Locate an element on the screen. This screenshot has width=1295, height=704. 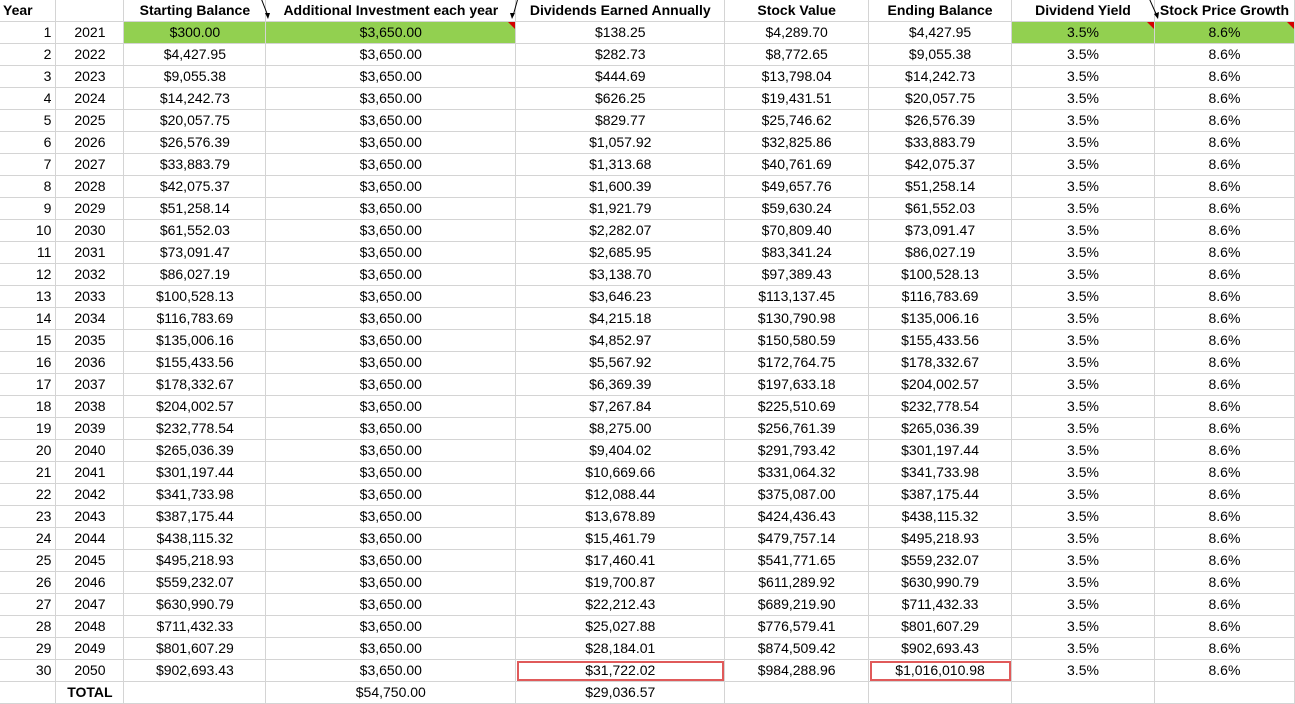
cell-stock-value: $8,772.65 is located at coordinates (797, 54).